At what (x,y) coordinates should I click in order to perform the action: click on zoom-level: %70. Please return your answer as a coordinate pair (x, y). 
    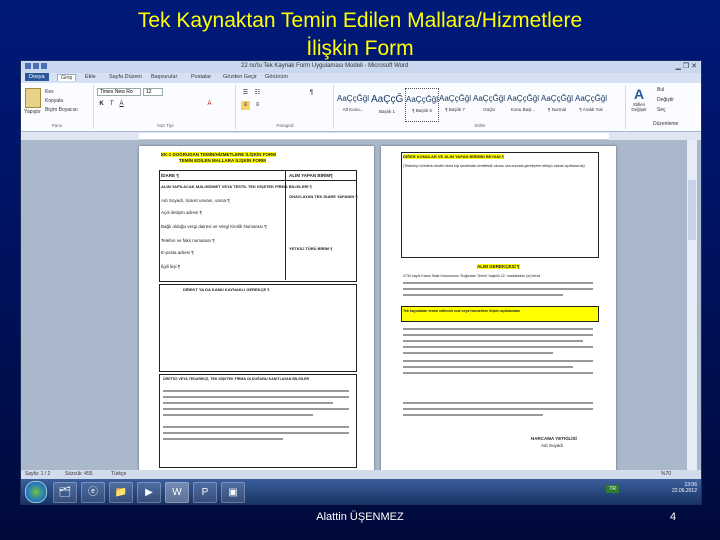
    Looking at the image, I should click on (666, 474).